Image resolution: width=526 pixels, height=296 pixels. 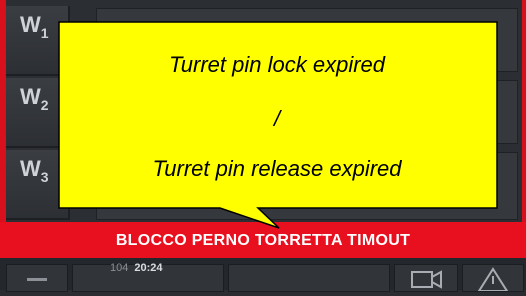 What do you see at coordinates (276, 64) in the screenshot?
I see `callout-line-1: Turret pin lock expired` at bounding box center [276, 64].